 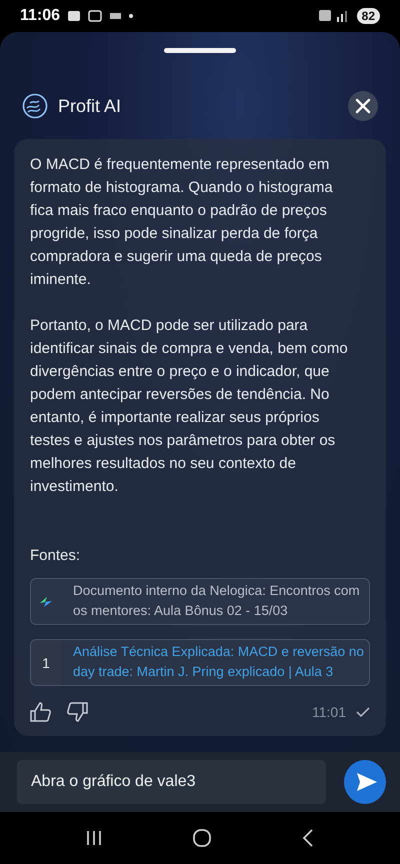 I want to click on send-icon, so click(x=367, y=782).